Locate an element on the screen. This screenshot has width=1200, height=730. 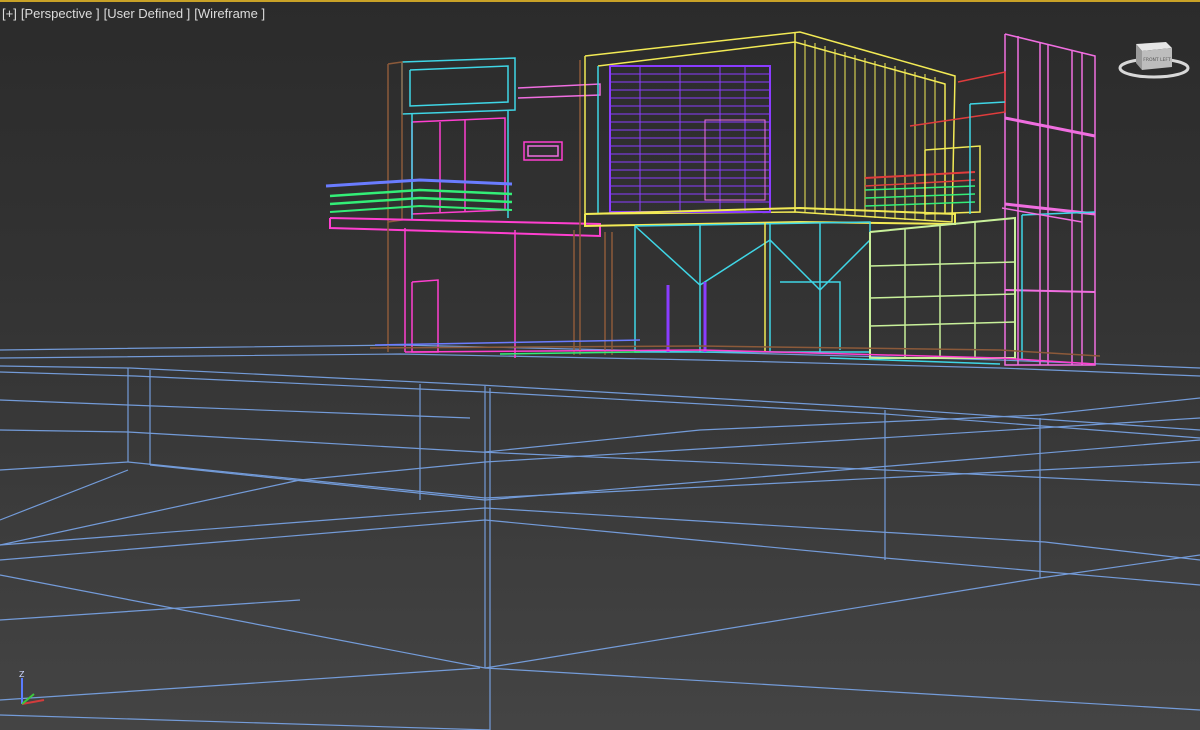
viewport-point-of-view-menu: [Perspective ] is located at coordinates (60, 13).